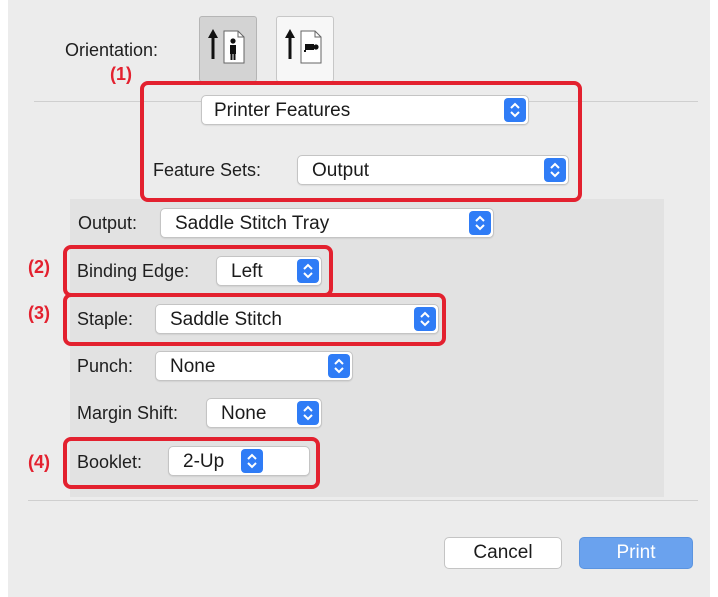  Describe the element at coordinates (254, 366) in the screenshot. I see `punch-select: None` at that location.